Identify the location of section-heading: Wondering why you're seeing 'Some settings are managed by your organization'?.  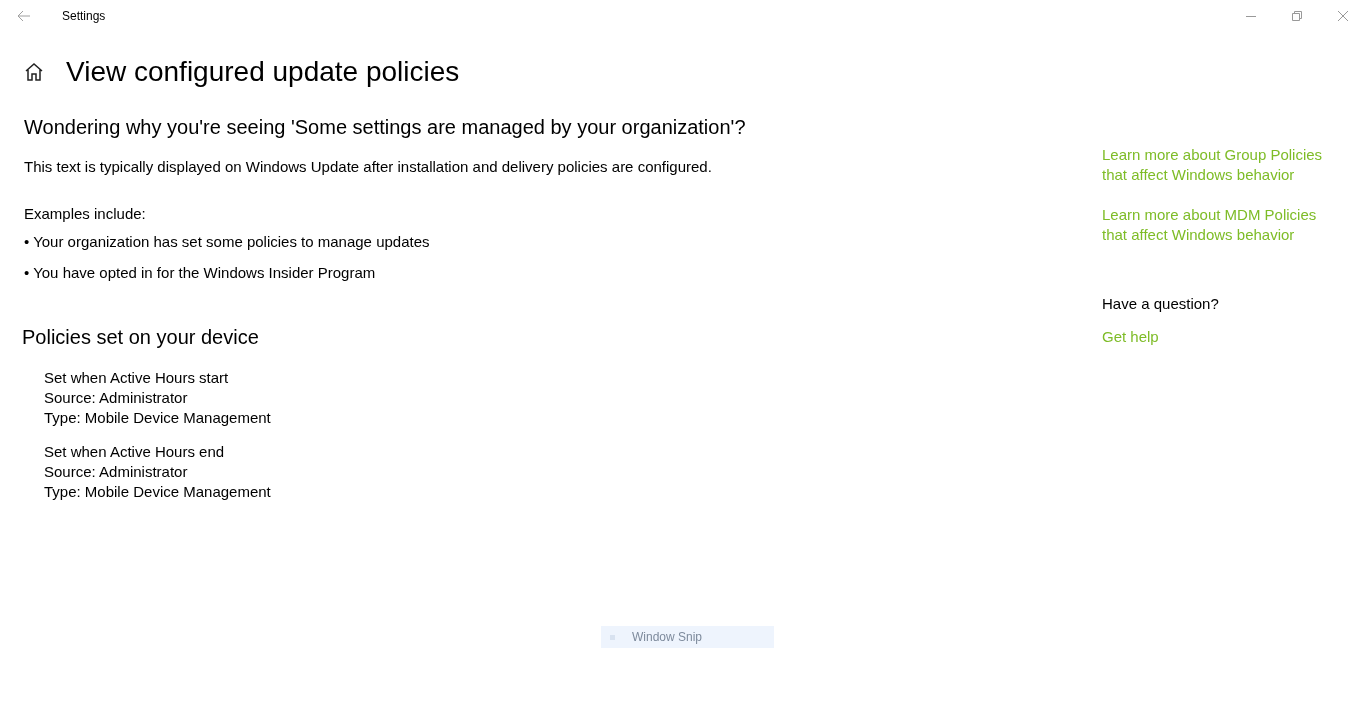
(385, 127).